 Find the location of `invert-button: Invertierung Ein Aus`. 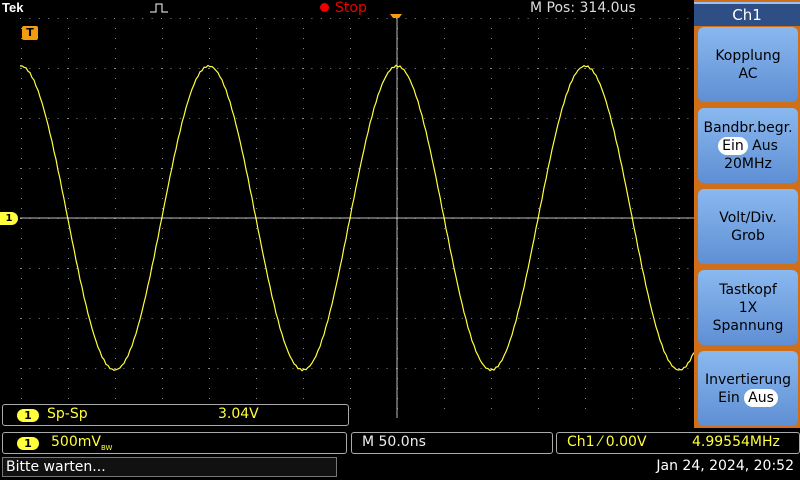

invert-button: Invertierung Ein Aus is located at coordinates (748, 388).